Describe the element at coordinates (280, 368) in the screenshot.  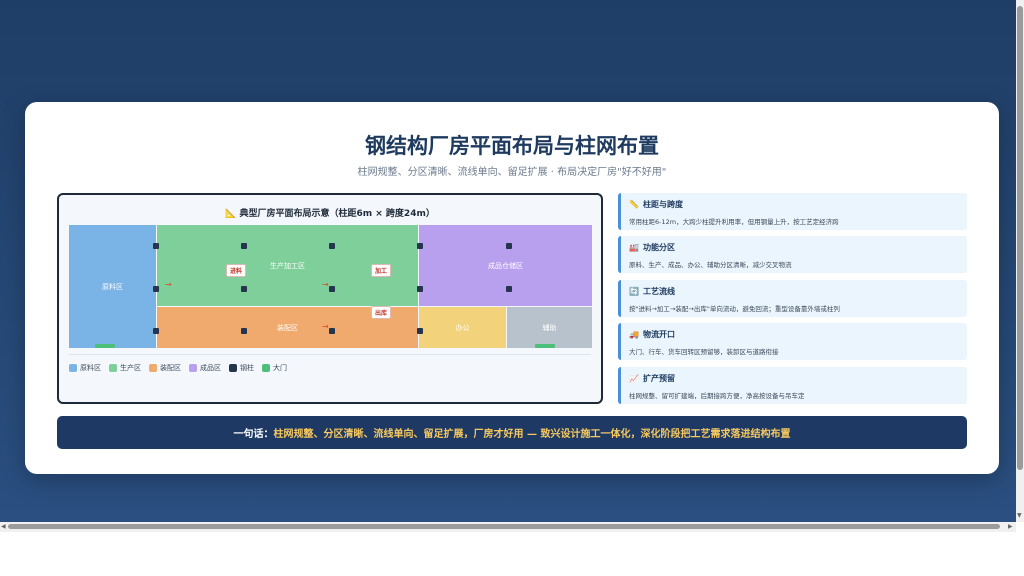
I see `legend-label: 大门` at that location.